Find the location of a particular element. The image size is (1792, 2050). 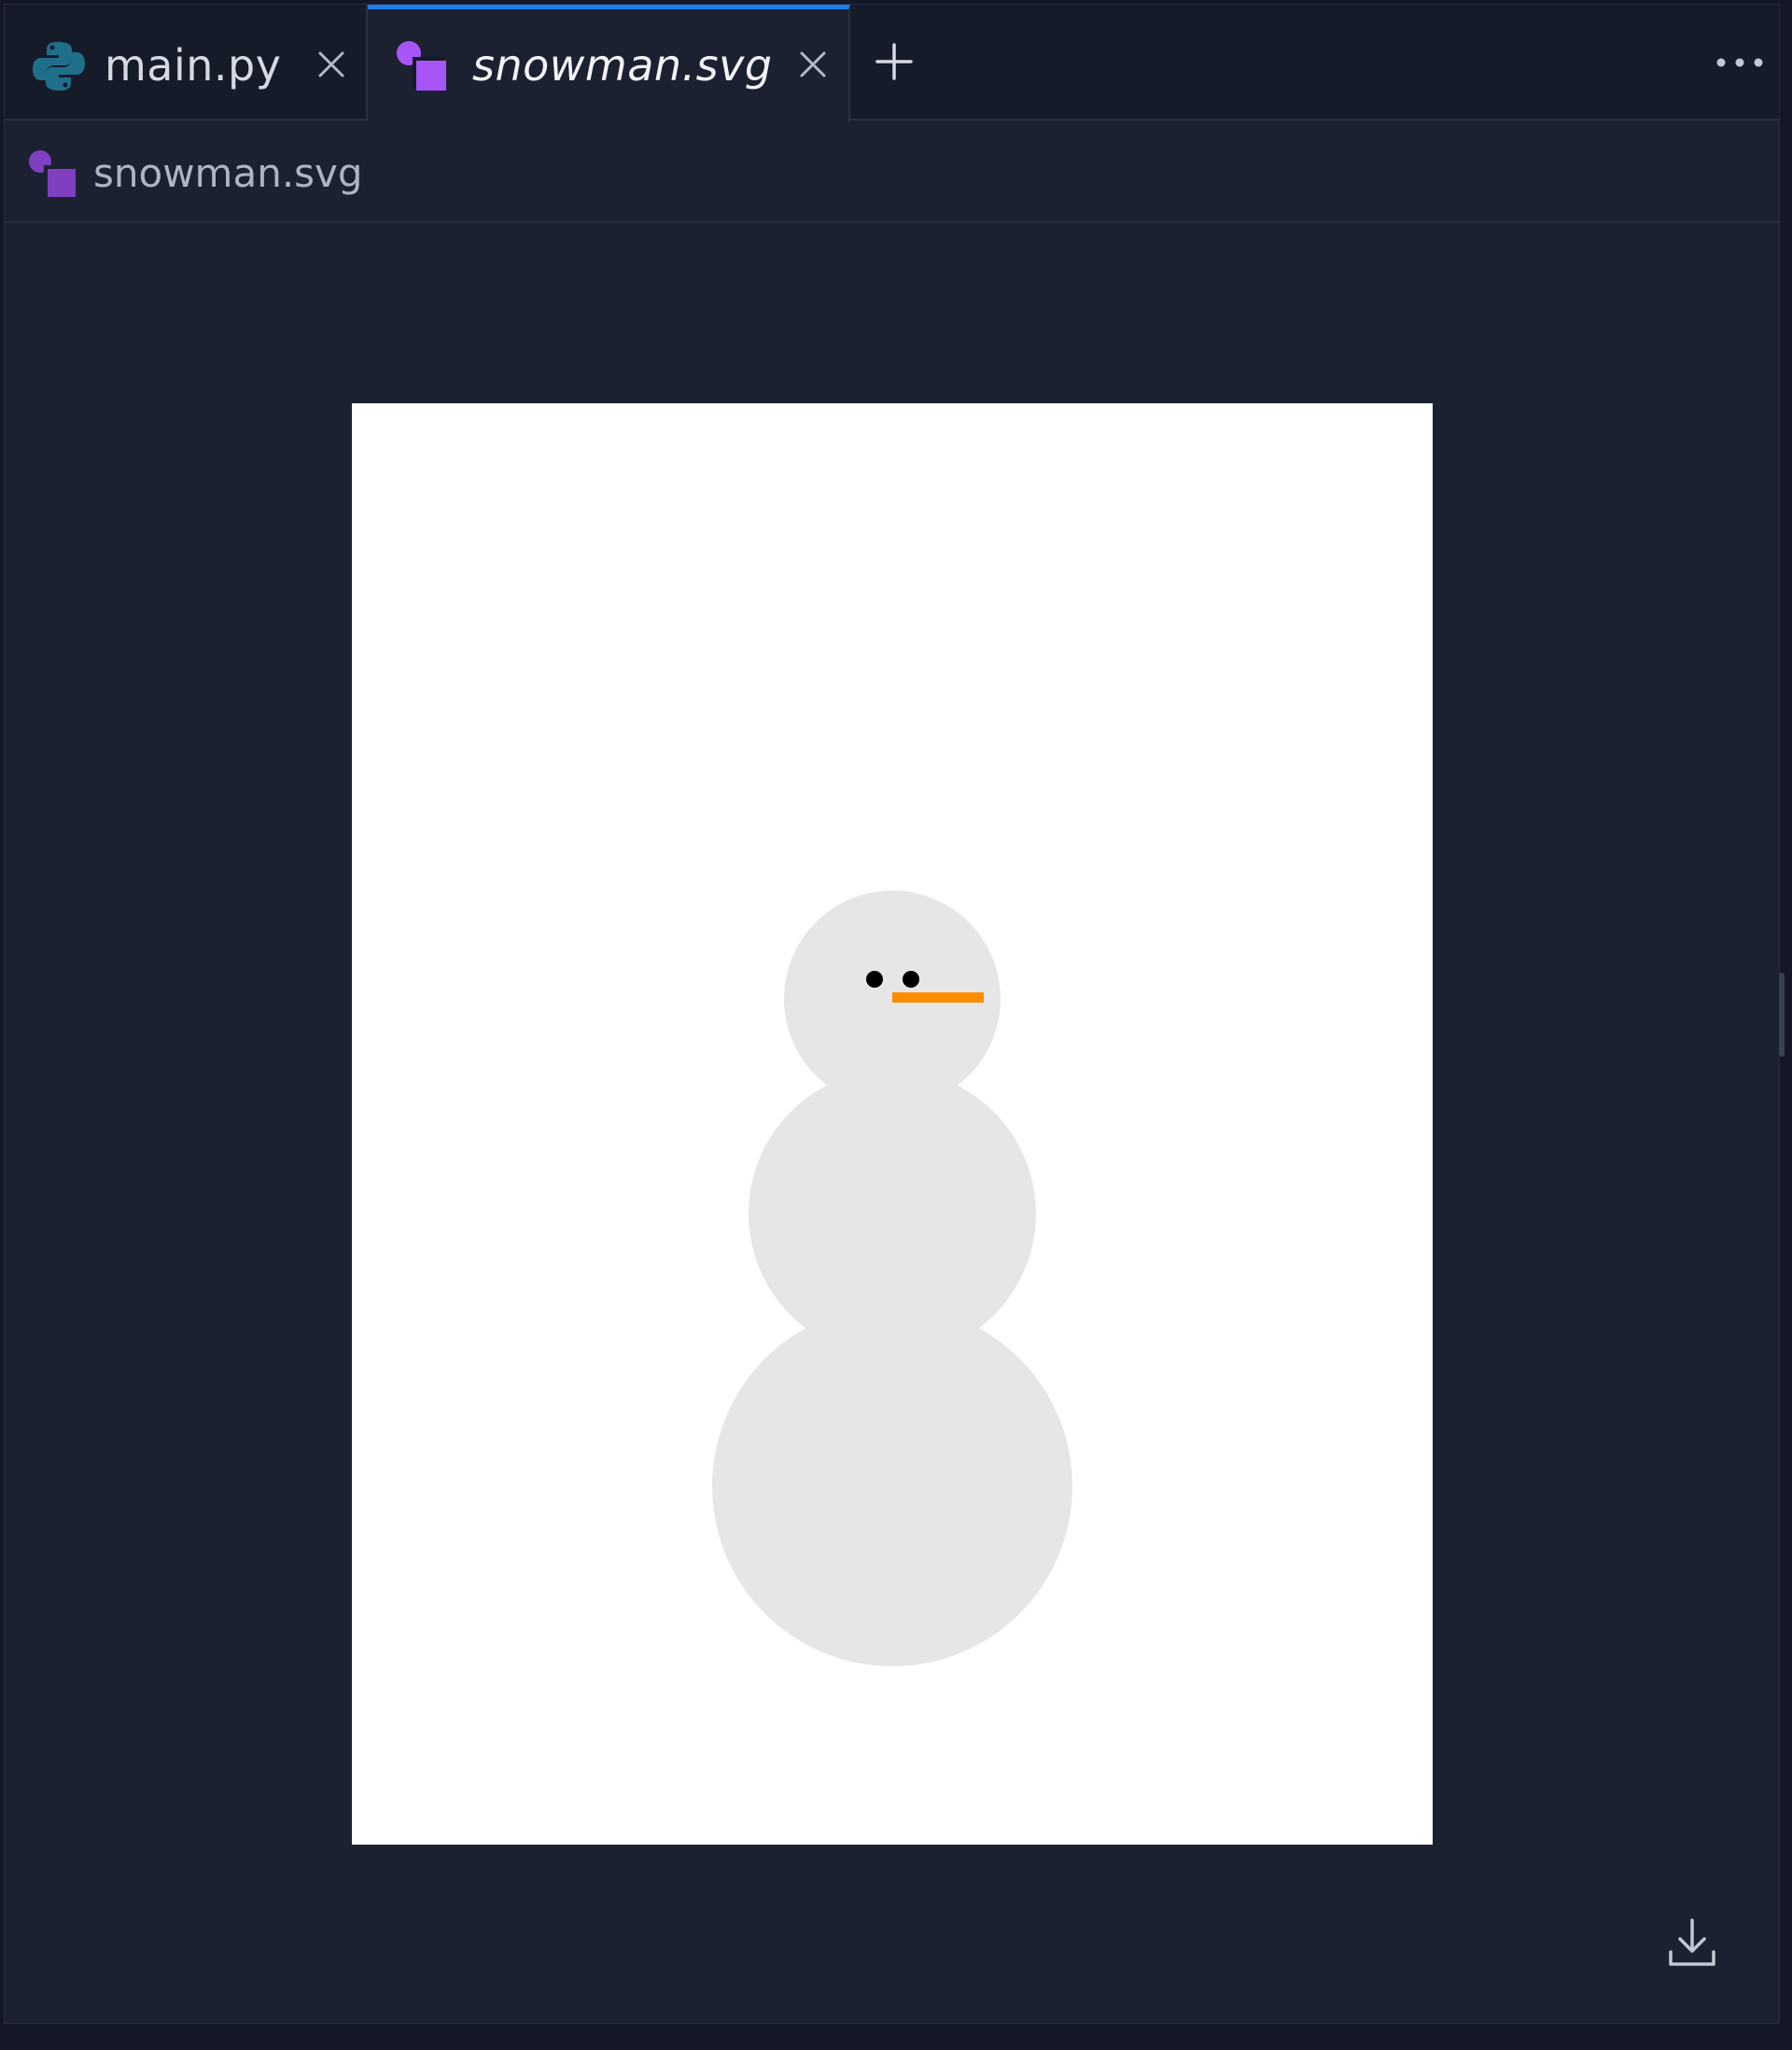

plus-icon is located at coordinates (894, 62).